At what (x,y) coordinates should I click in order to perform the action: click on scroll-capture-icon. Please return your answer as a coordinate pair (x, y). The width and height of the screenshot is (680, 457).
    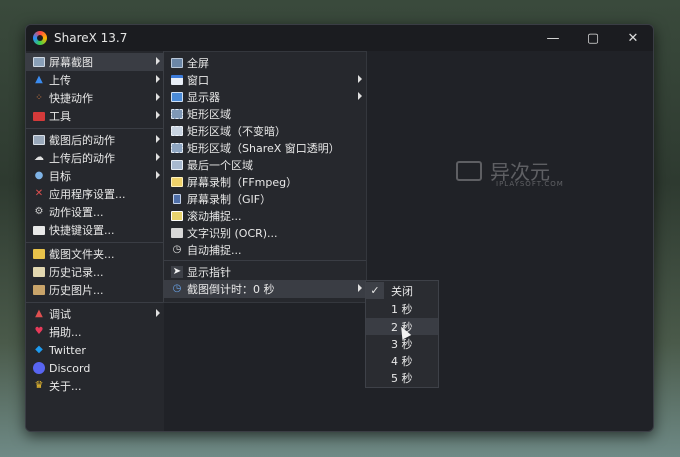
    Looking at the image, I should click on (177, 216).